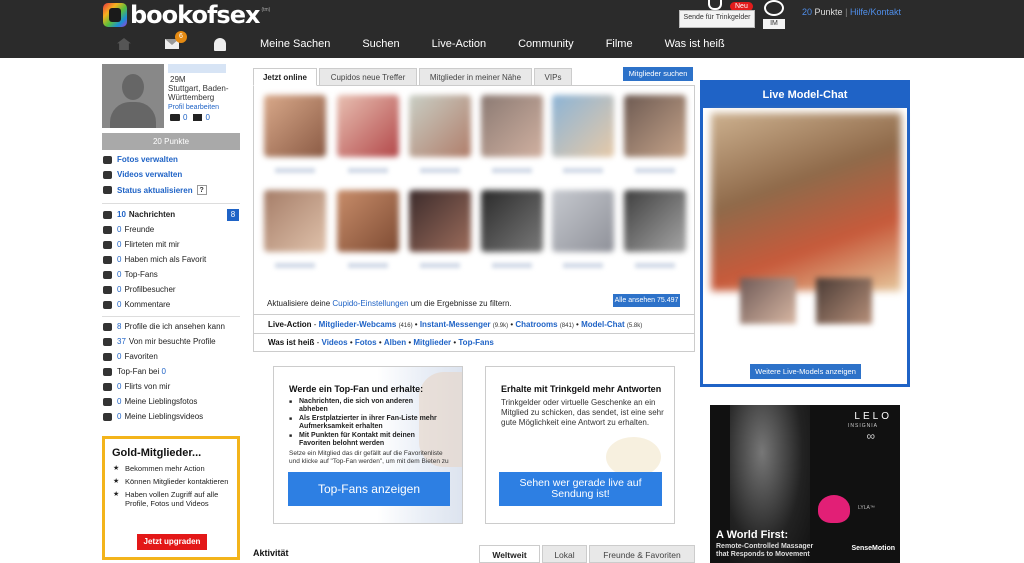  Describe the element at coordinates (870, 436) in the screenshot. I see `infinity-icon: ∞` at that location.